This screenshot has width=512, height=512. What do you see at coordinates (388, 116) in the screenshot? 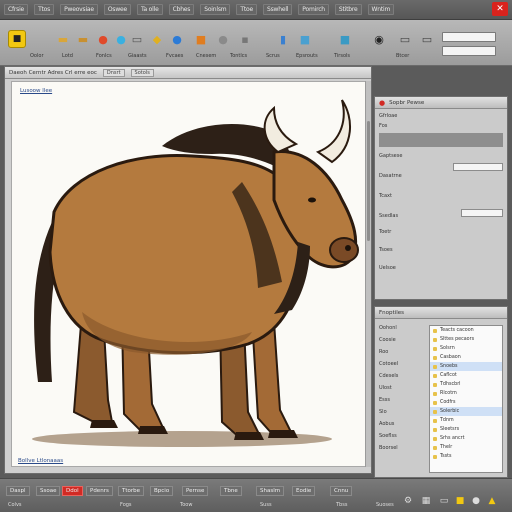
I see `property-label: Gfrloae` at bounding box center [388, 116].